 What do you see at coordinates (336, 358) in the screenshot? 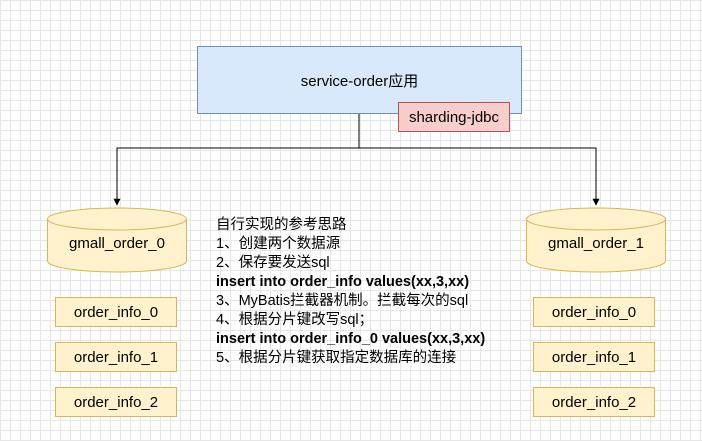
I see `note-line-7: 5、根据分片键获取指定数据库的连接` at bounding box center [336, 358].